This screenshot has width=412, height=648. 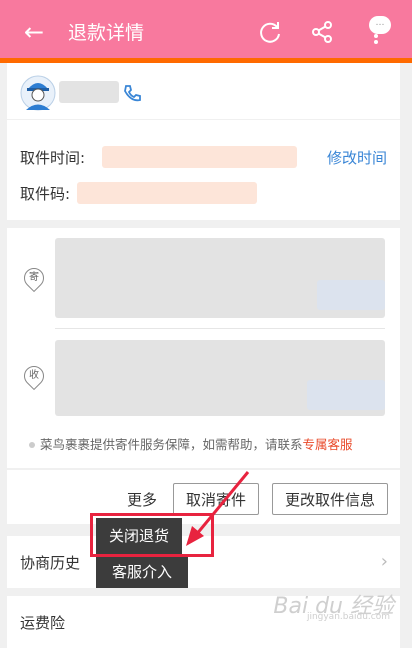 I want to click on notice-dot, so click(x=32, y=445).